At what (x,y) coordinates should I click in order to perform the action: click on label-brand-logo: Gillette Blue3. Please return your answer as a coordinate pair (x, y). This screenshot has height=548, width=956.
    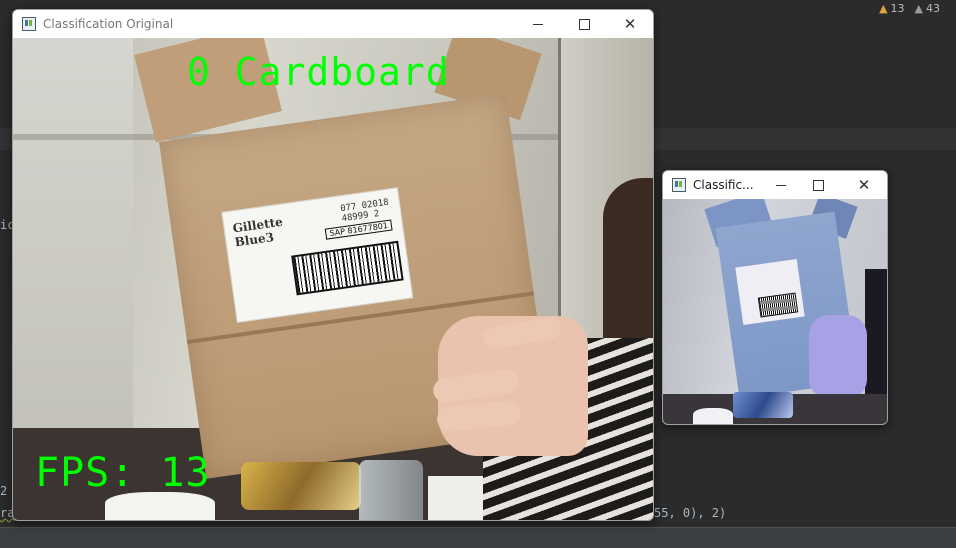
    Looking at the image, I should click on (257, 232).